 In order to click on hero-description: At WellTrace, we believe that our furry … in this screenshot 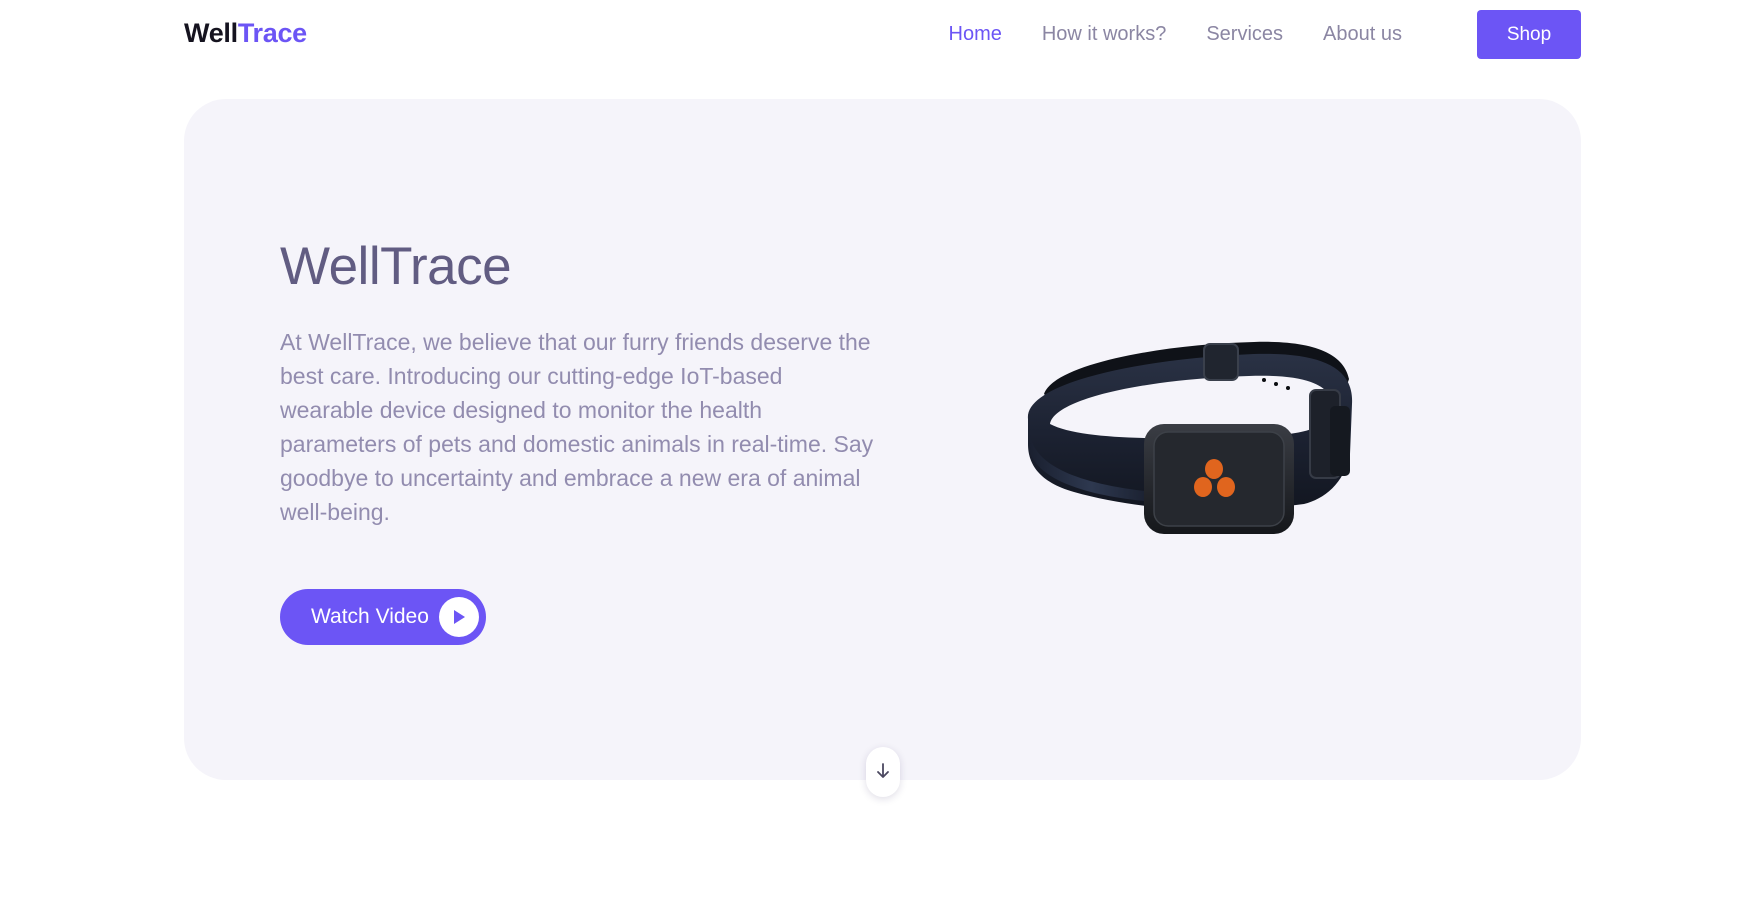, I will do `click(577, 427)`.